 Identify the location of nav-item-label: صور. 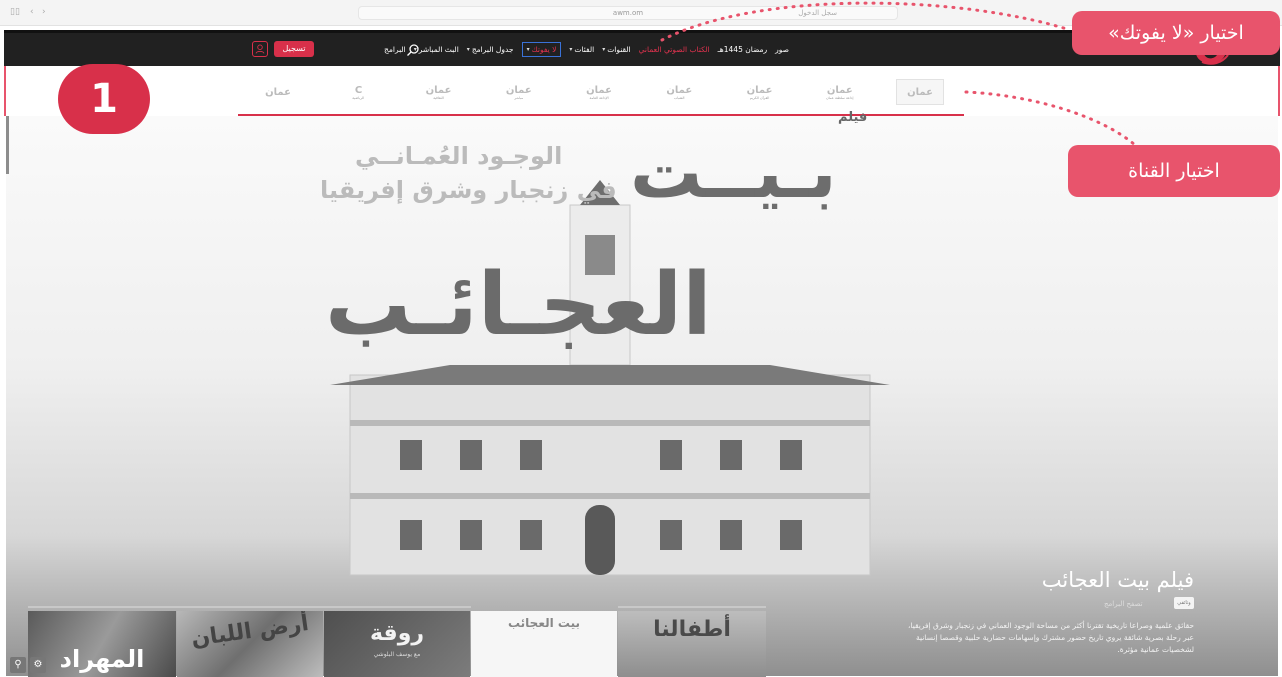
(782, 49).